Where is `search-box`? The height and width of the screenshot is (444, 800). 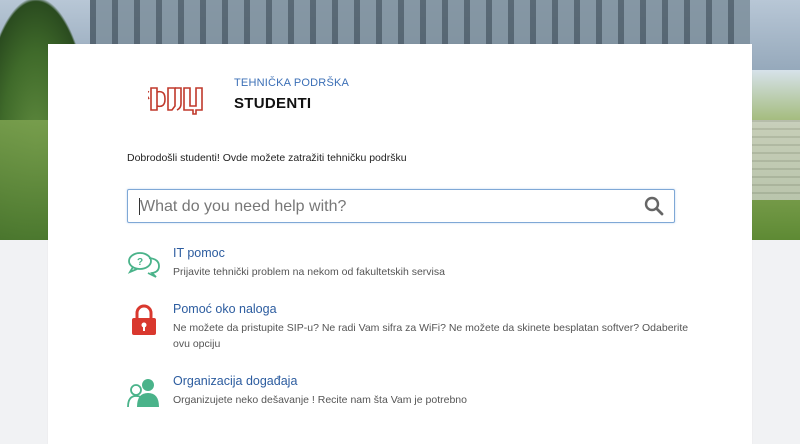 search-box is located at coordinates (401, 206).